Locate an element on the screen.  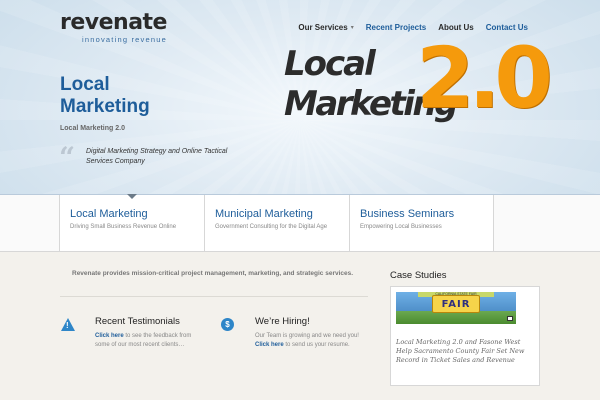
warning-icon: ! is located at coordinates (68, 325).